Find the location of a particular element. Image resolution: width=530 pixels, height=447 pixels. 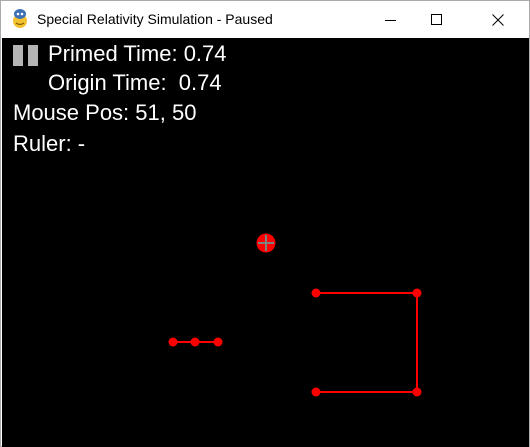

window-title: Special Relativity Simulation - Paused is located at coordinates (155, 19).